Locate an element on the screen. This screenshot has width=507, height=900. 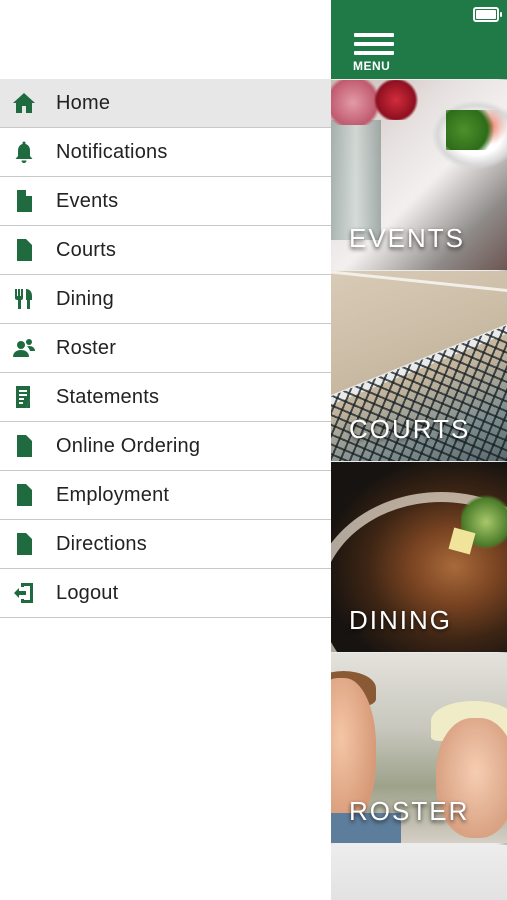
roster-tile: ROSTER is located at coordinates (419, 748).